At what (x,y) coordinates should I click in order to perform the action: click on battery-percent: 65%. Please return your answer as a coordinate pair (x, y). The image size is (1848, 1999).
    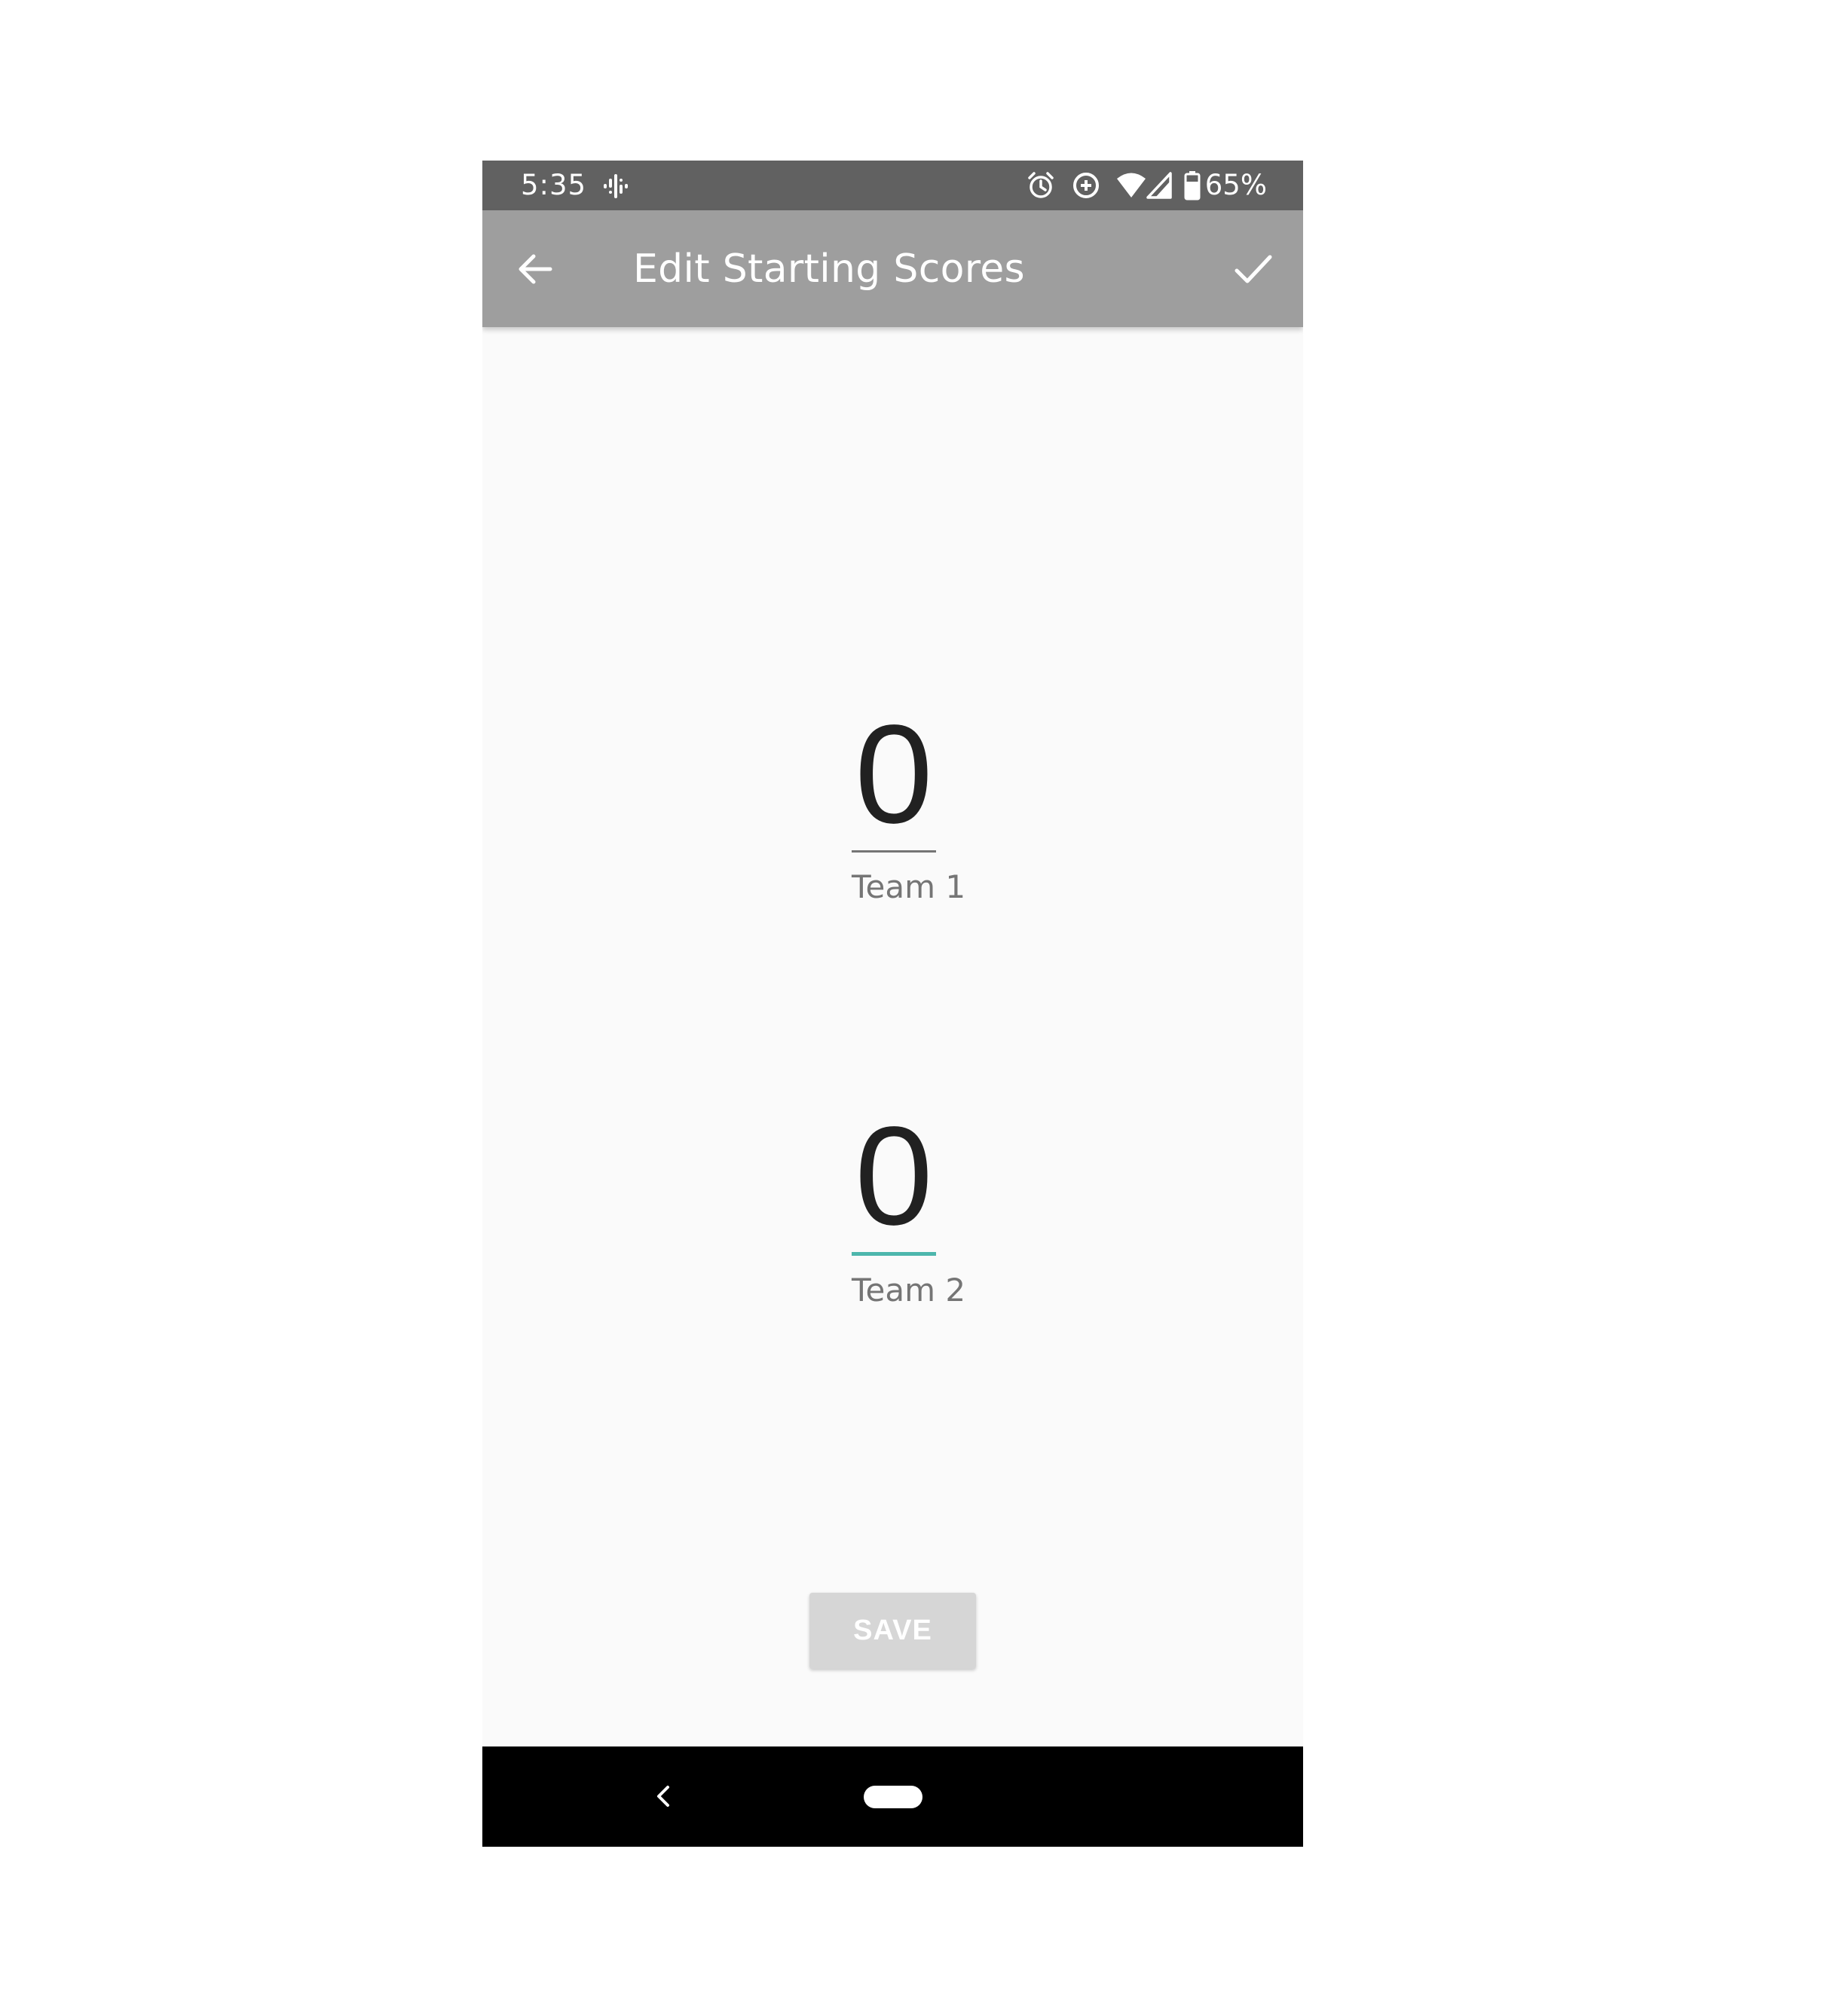
    Looking at the image, I should click on (1235, 185).